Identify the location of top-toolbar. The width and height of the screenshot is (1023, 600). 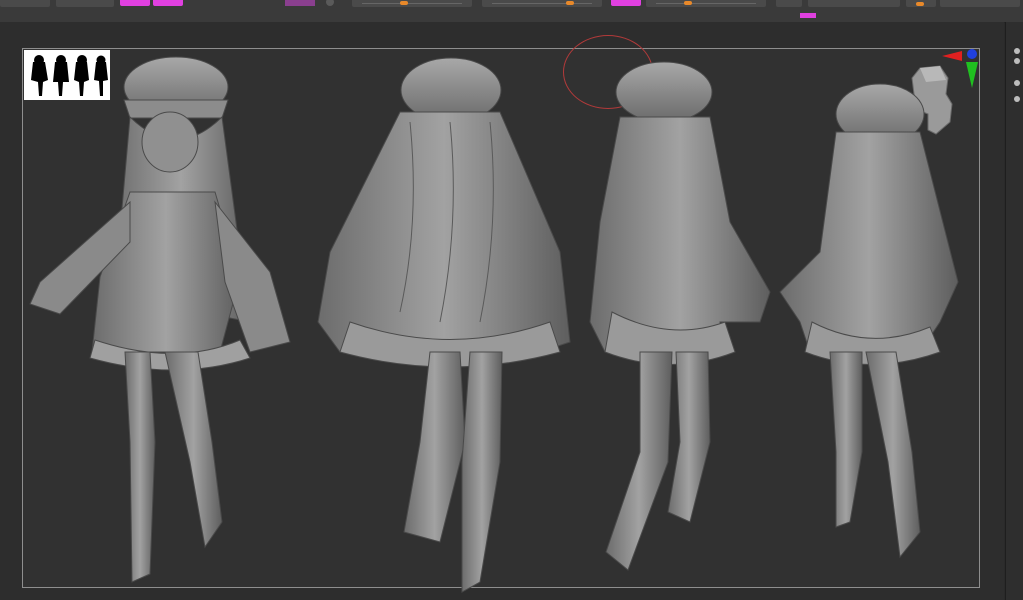
(511, 11).